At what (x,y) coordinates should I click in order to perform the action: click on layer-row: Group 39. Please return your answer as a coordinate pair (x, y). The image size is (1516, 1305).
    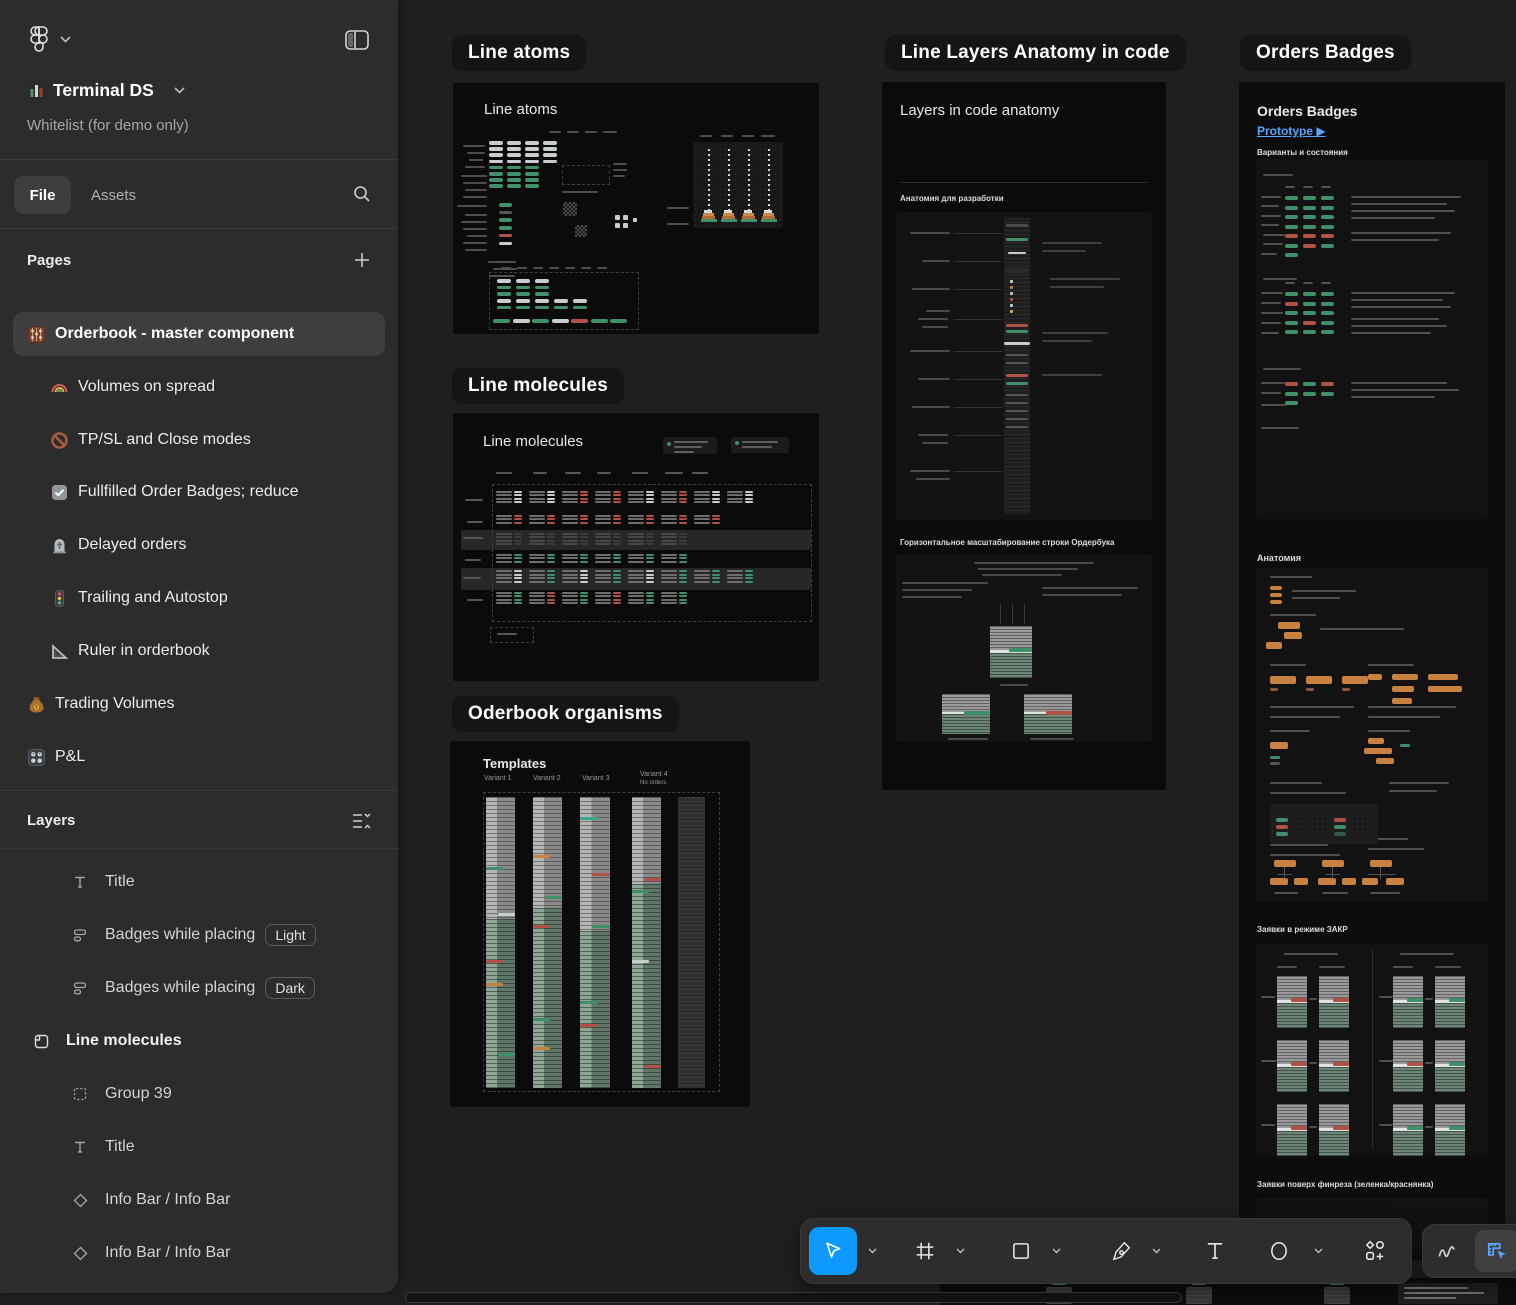
    Looking at the image, I should click on (199, 1094).